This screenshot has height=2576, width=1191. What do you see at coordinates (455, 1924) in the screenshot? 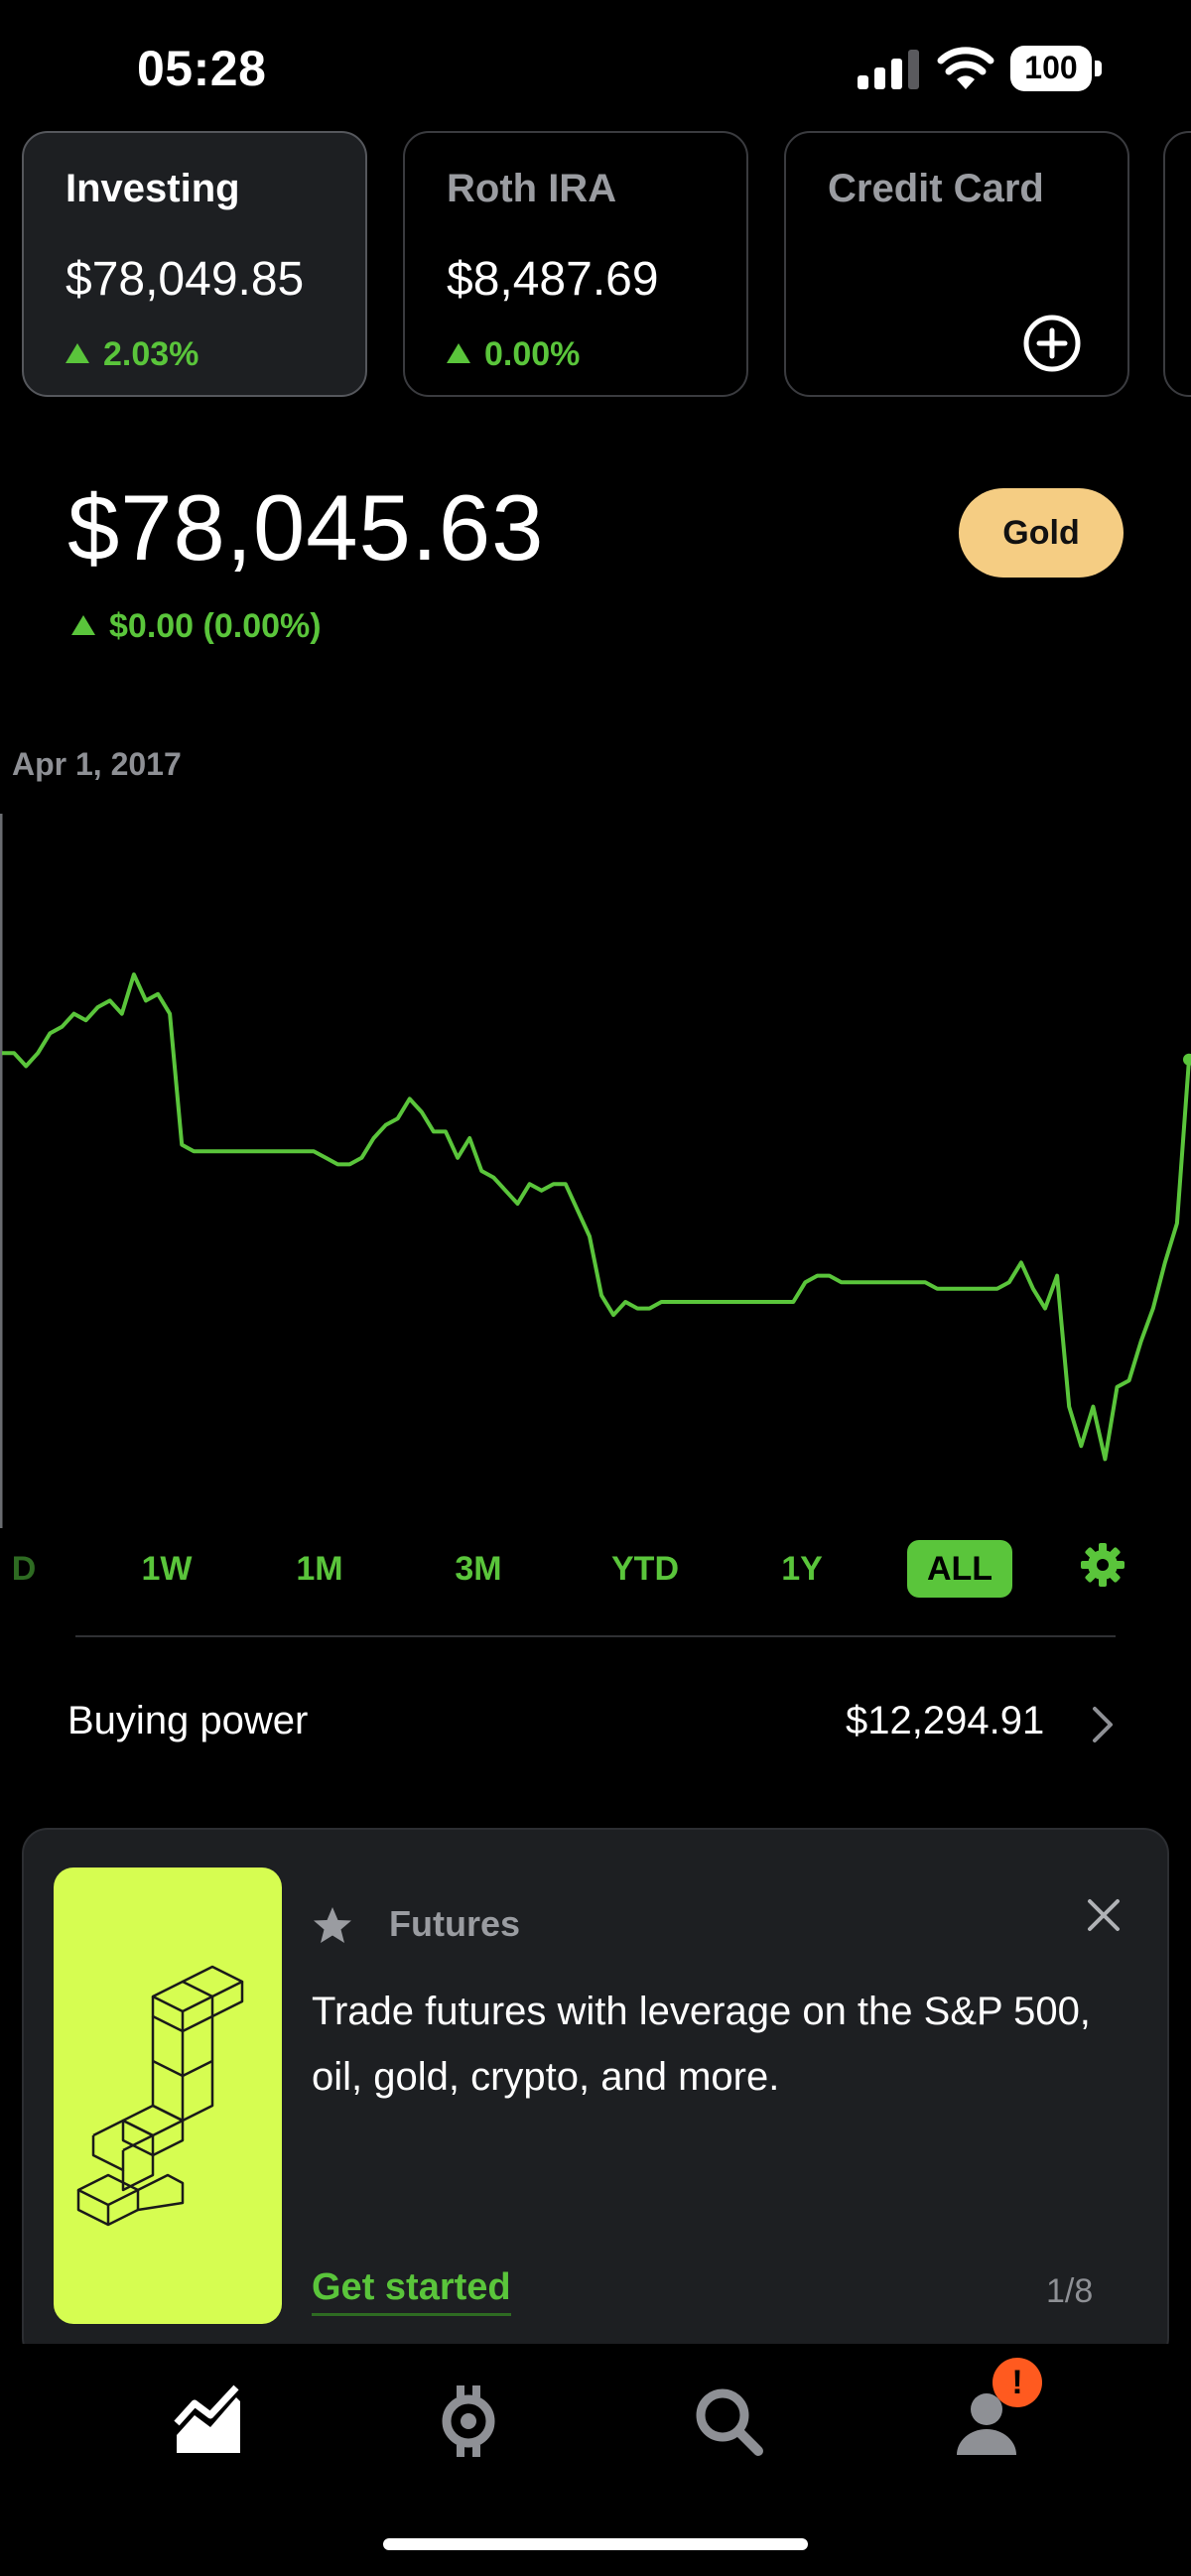
I see `promo-category: Futures` at bounding box center [455, 1924].